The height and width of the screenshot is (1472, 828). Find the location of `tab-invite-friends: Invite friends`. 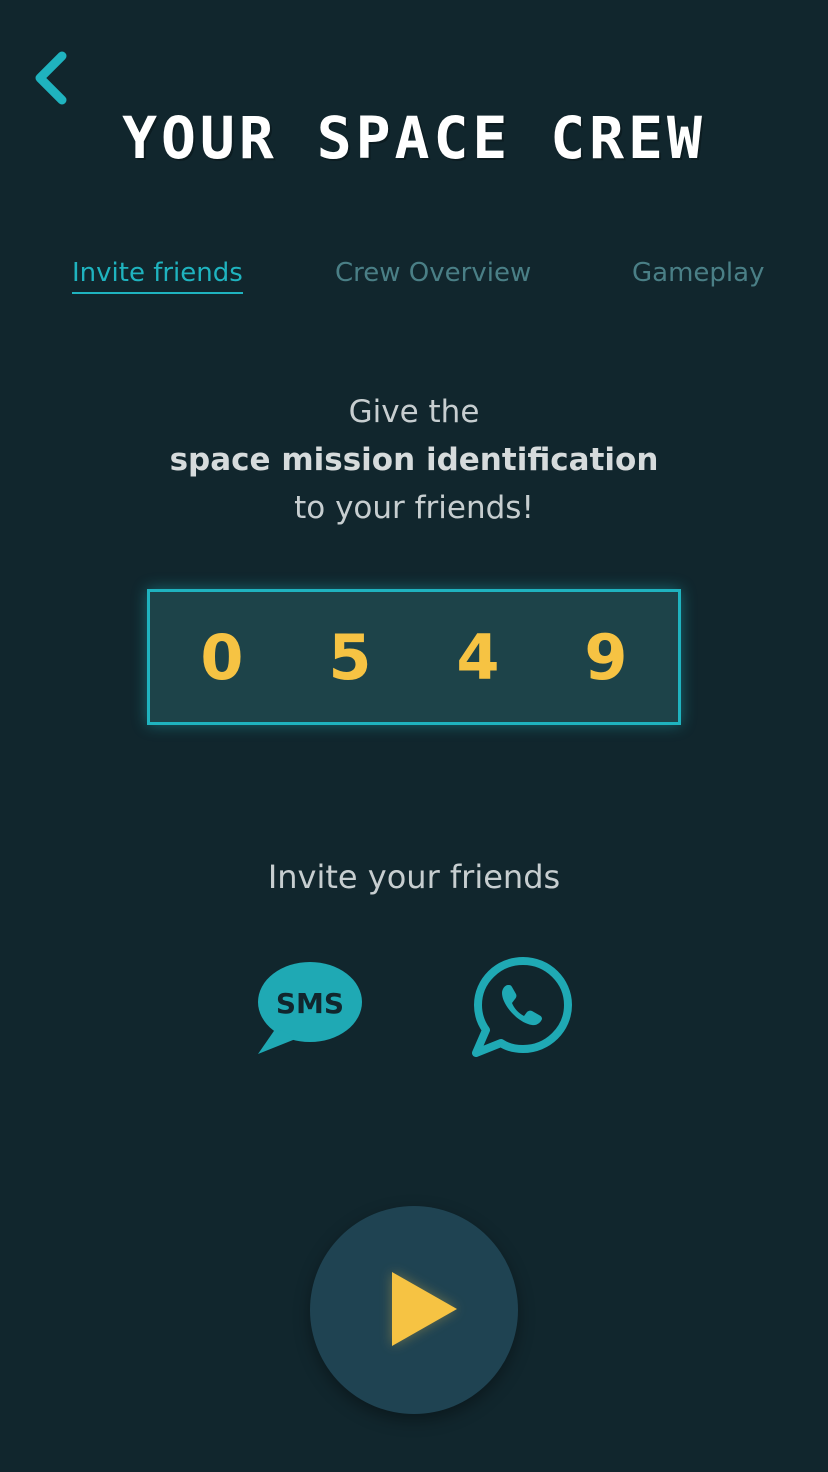

tab-invite-friends: Invite friends is located at coordinates (157, 276).